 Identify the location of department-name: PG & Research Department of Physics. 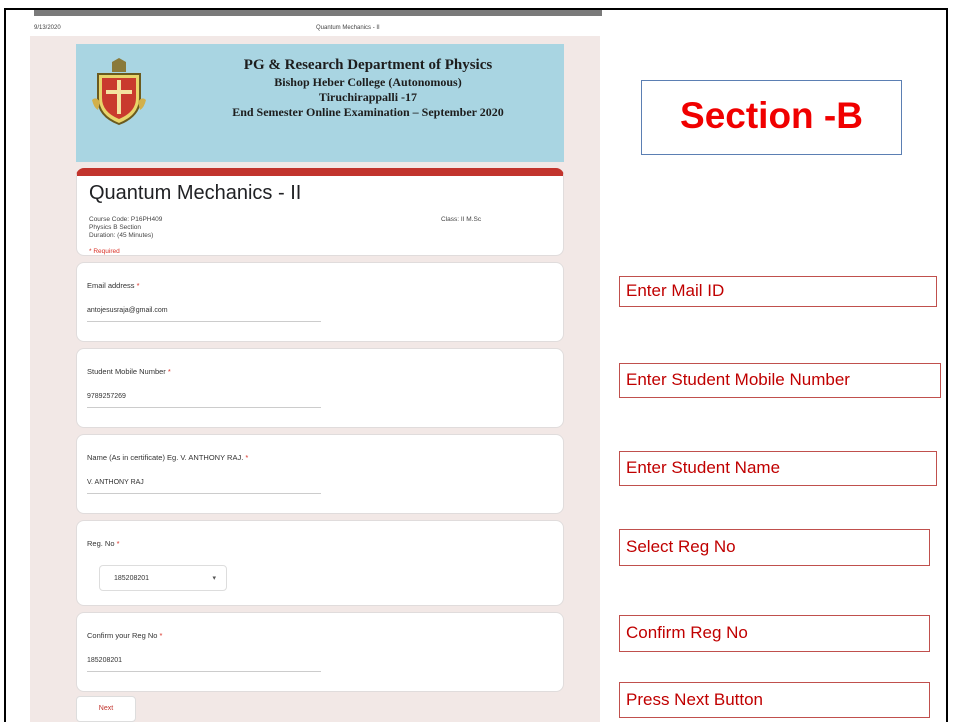
(368, 65).